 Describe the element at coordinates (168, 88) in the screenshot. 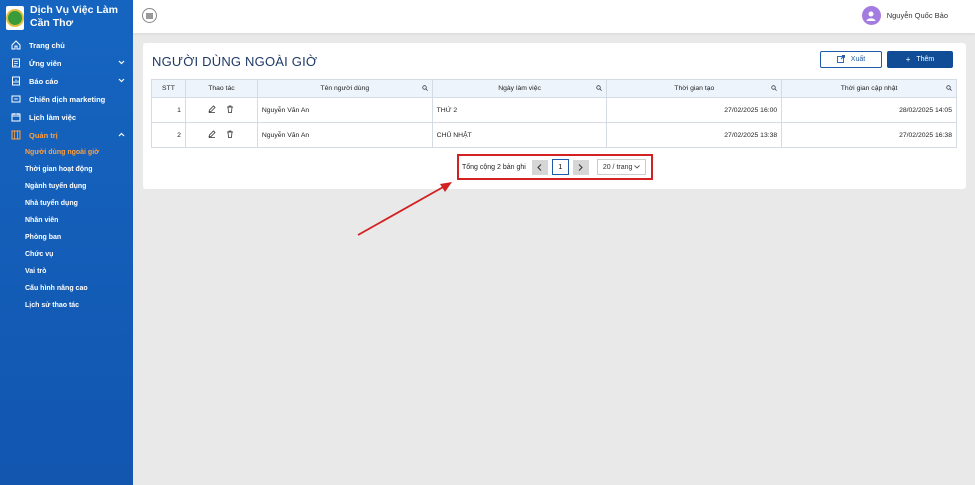

I see `column-header-stt: STT` at that location.